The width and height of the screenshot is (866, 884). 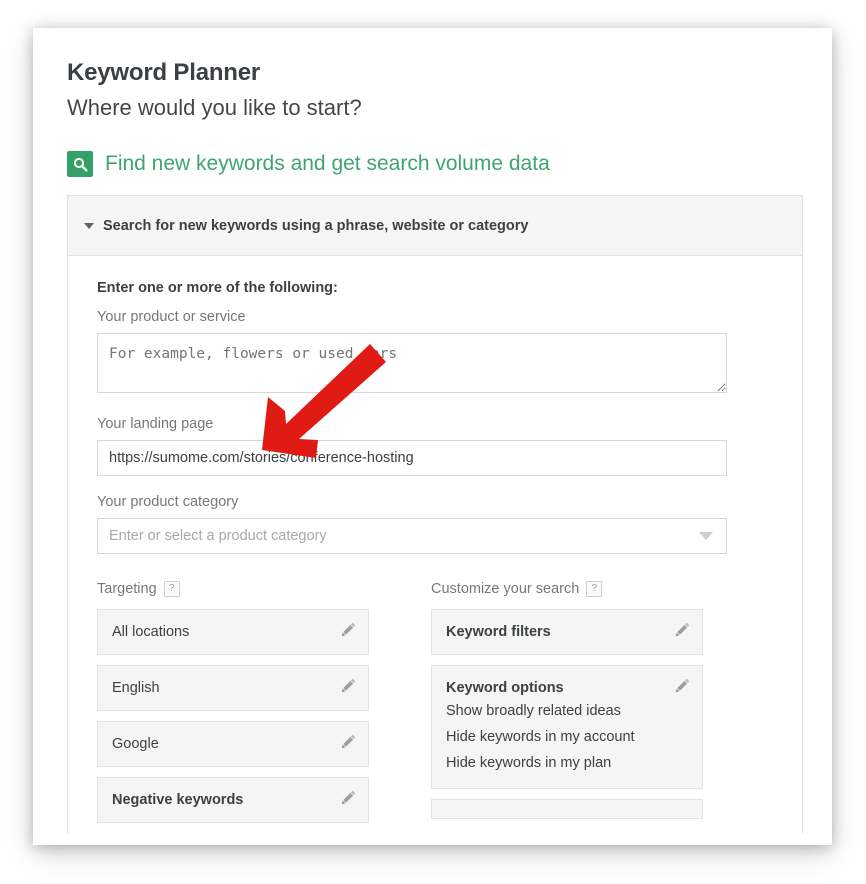 I want to click on targeting-heading: Targeting, so click(x=127, y=589).